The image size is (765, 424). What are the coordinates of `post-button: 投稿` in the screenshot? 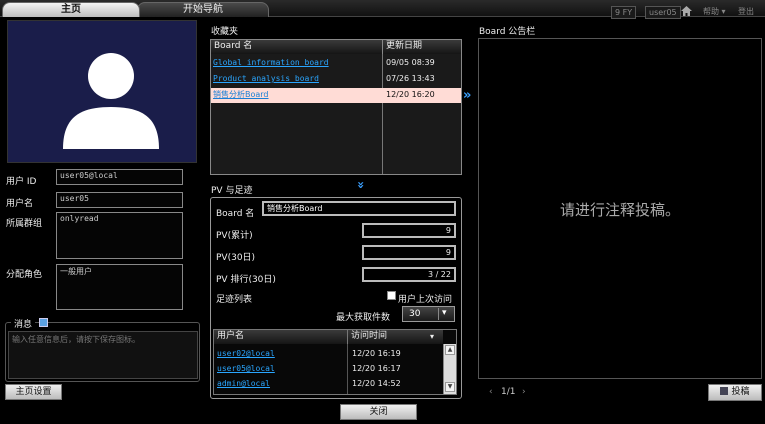 It's located at (735, 392).